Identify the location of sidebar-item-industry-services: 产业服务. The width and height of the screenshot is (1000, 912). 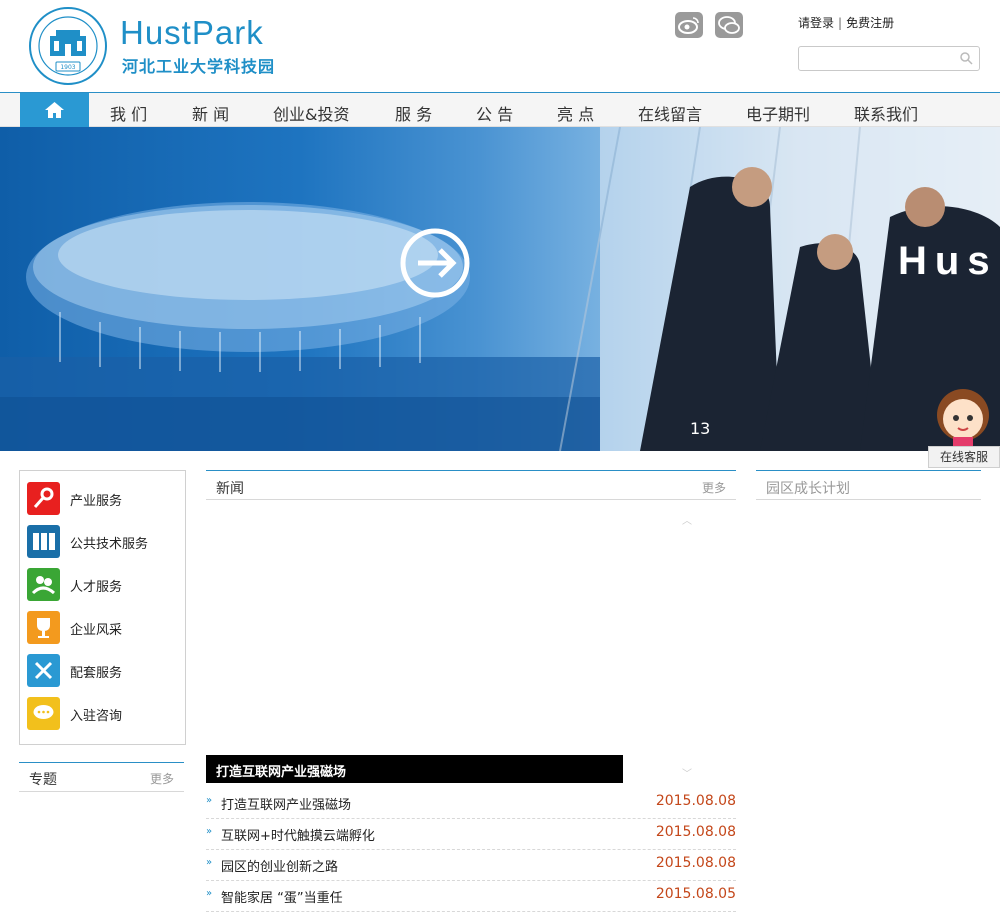
(102, 498).